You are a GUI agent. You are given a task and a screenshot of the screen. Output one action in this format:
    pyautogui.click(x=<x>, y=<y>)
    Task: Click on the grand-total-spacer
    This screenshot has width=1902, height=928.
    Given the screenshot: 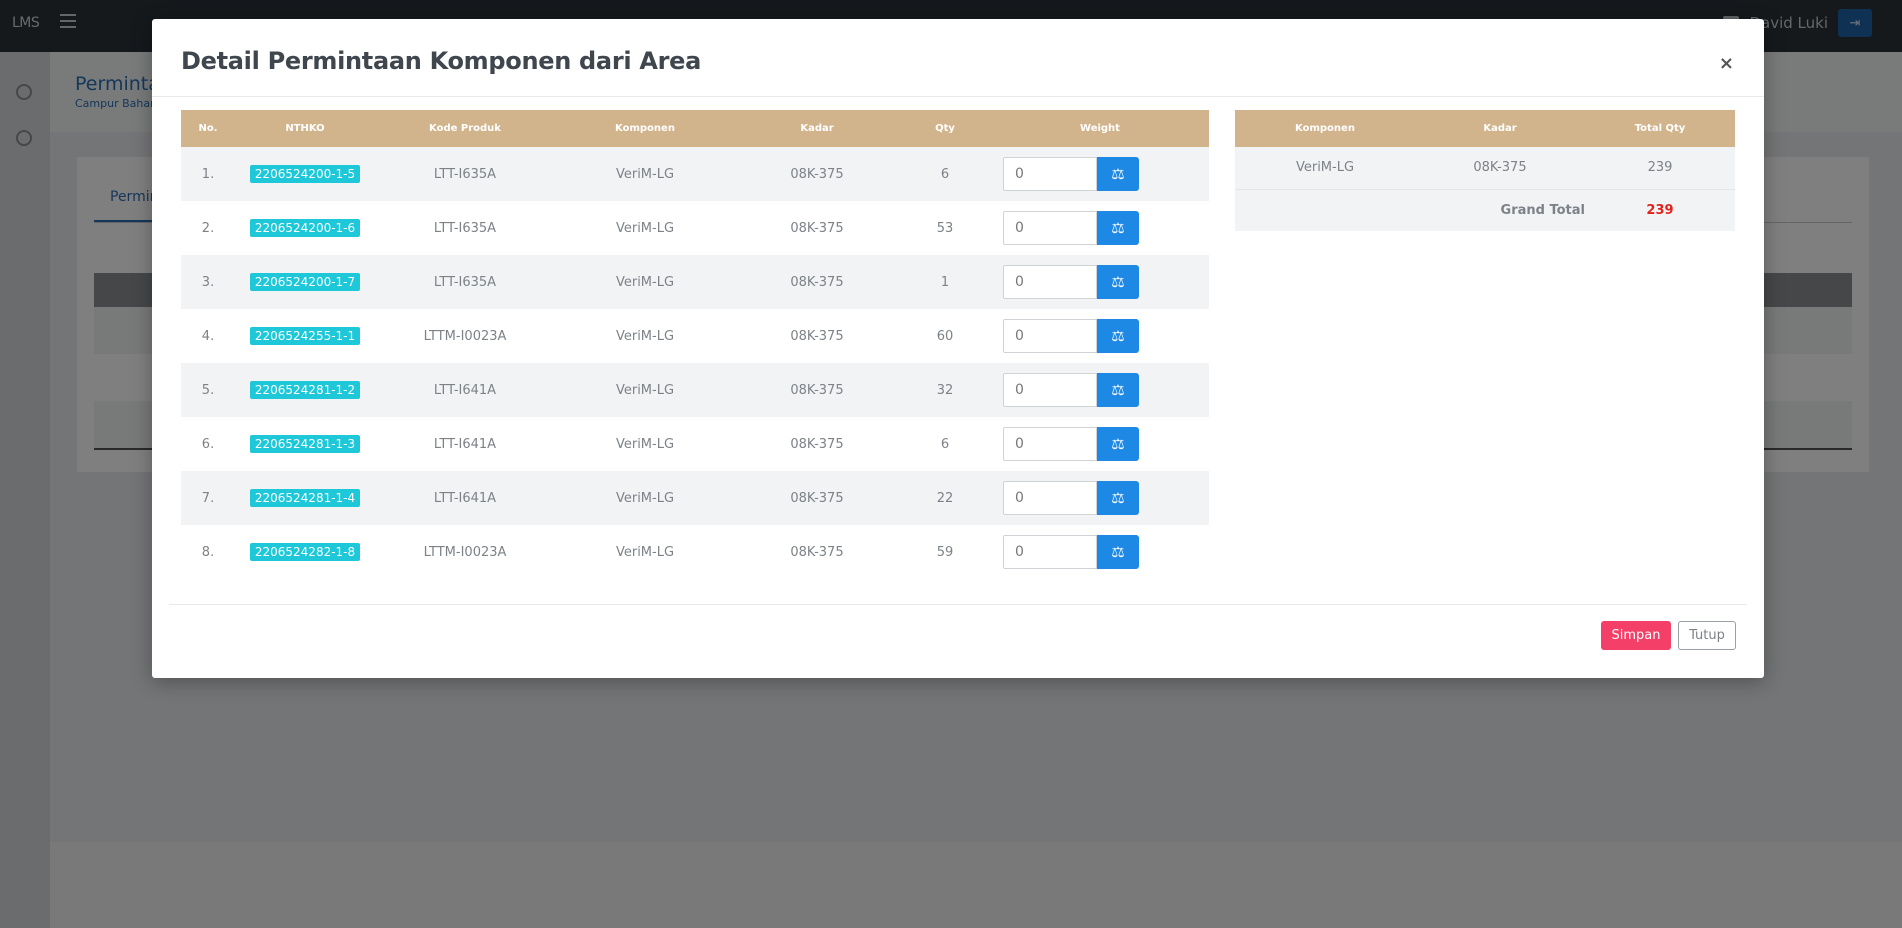 What is the action you would take?
    pyautogui.click(x=1325, y=210)
    